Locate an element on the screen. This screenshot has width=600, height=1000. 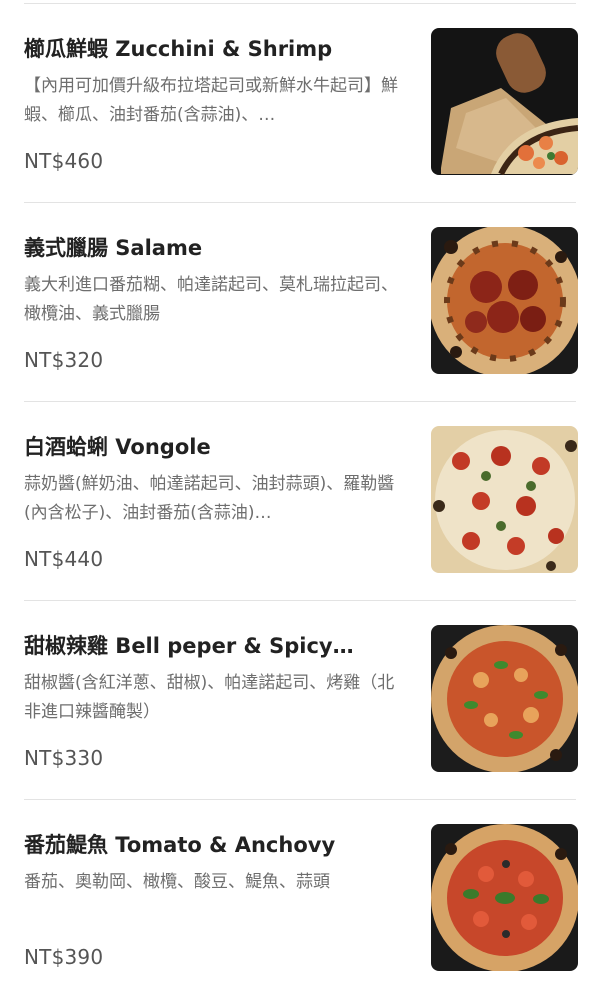
item-price: NT$390 is located at coordinates (64, 957).